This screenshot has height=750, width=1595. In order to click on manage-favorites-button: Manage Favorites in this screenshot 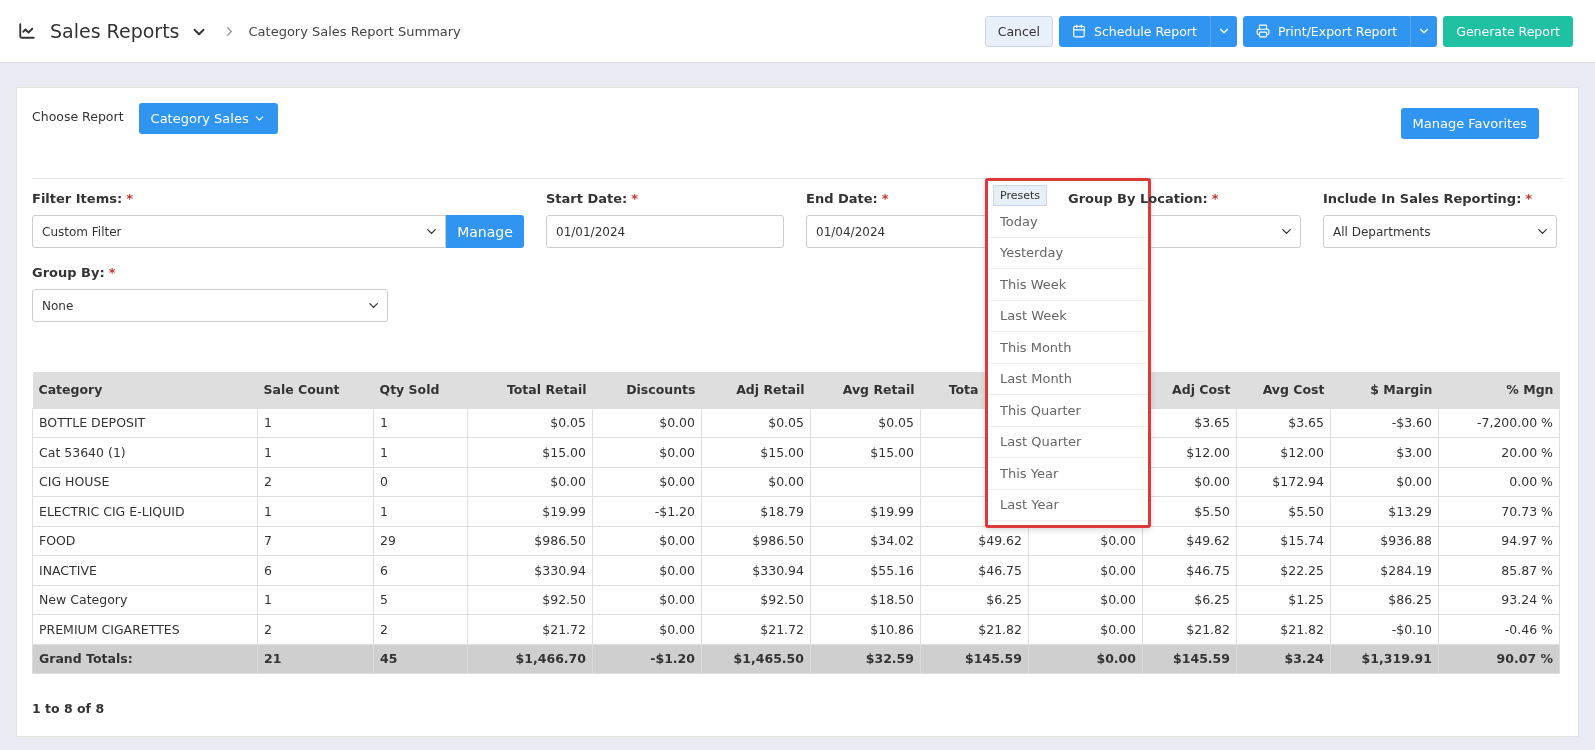, I will do `click(1469, 123)`.